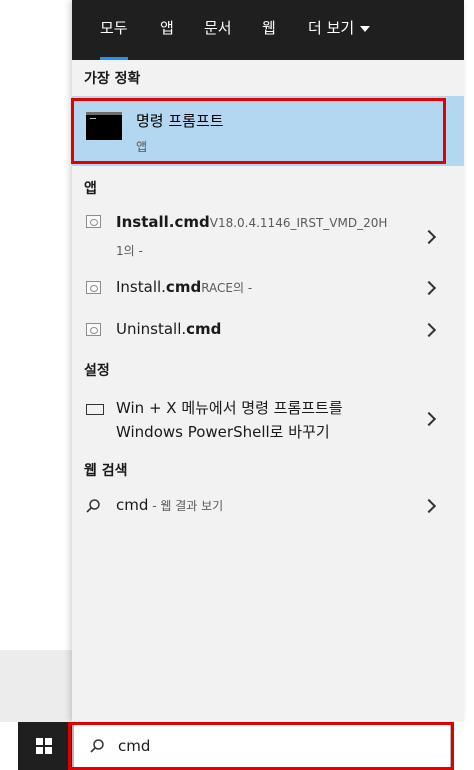 The width and height of the screenshot is (474, 770). What do you see at coordinates (258, 131) in the screenshot?
I see `best-match-highlight` at bounding box center [258, 131].